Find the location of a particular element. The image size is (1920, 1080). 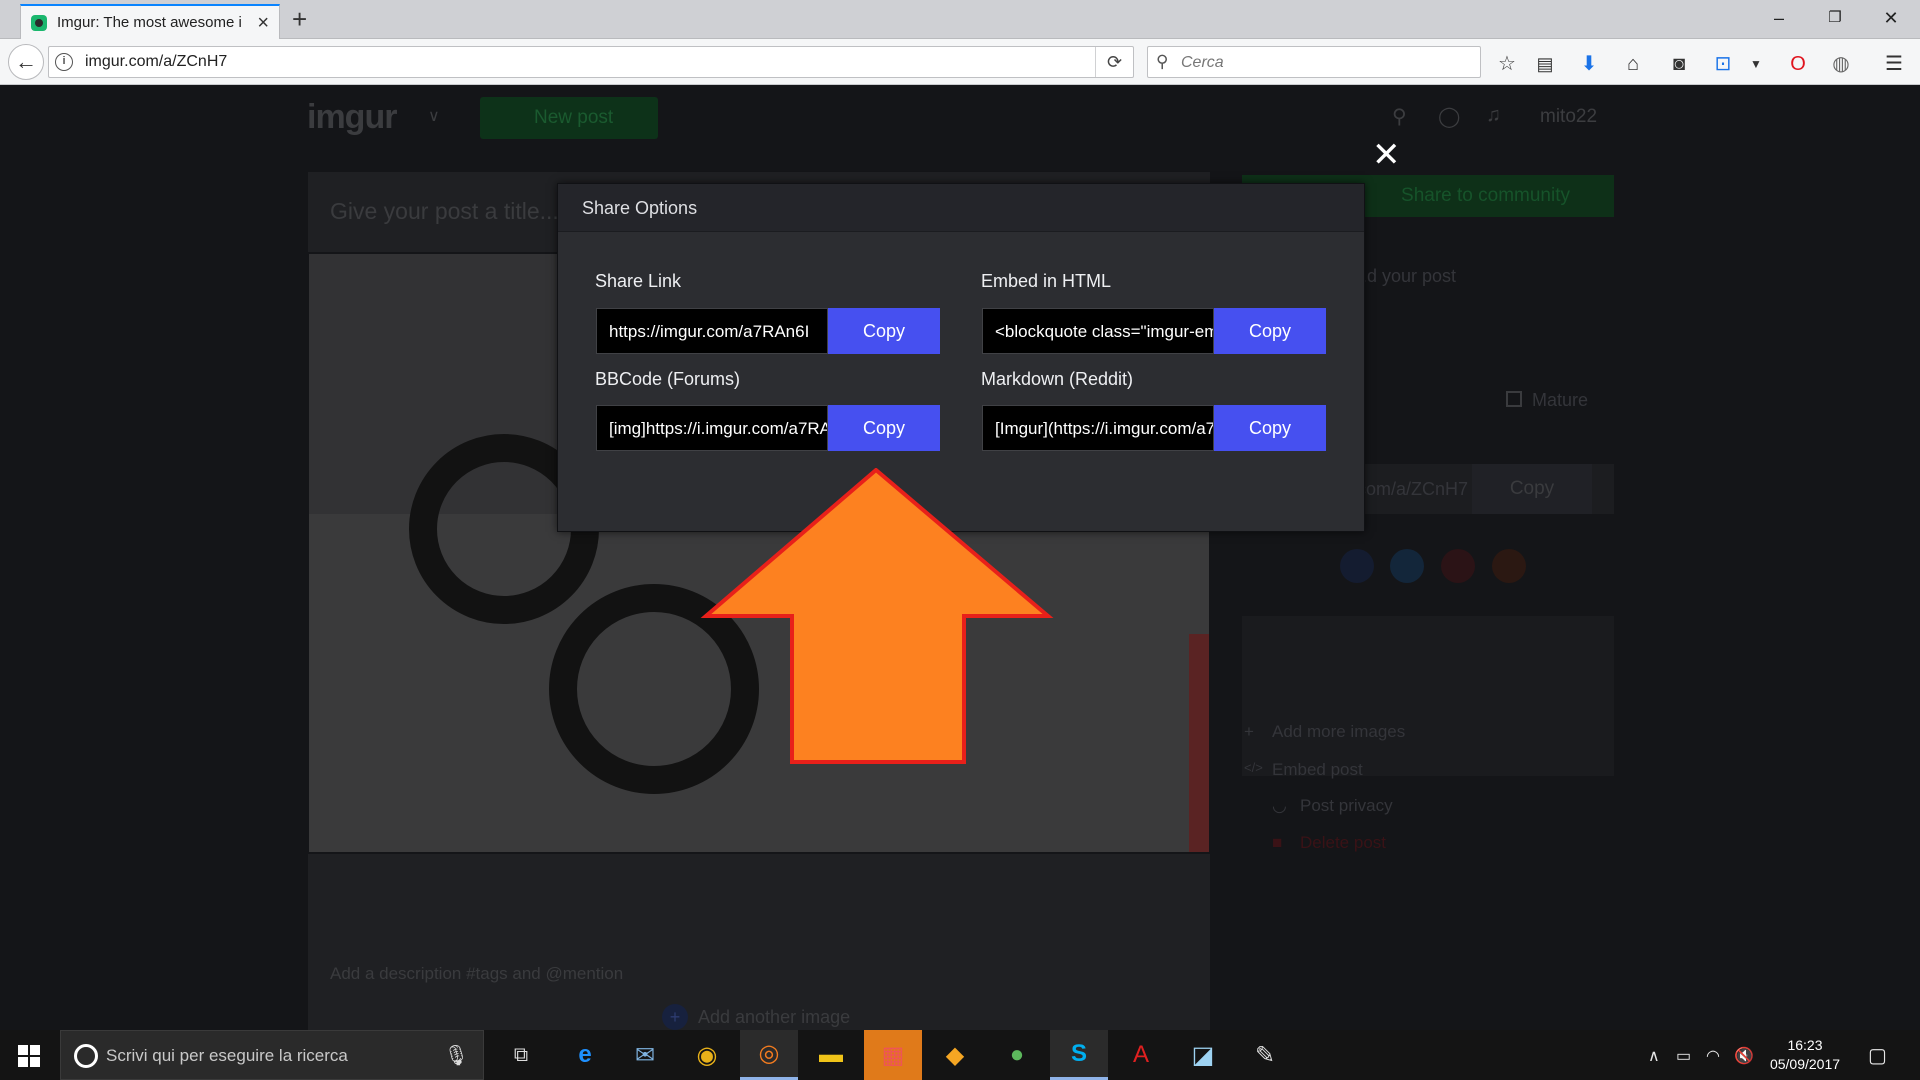

url-text: imgur.com/a/ZCnH7 is located at coordinates (156, 62).